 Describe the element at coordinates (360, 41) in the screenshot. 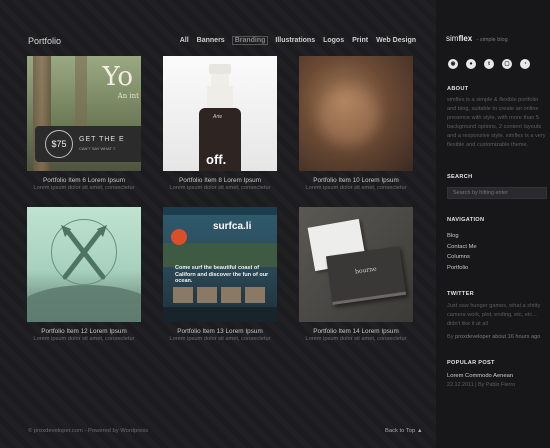

I see `filter-print: Print` at that location.